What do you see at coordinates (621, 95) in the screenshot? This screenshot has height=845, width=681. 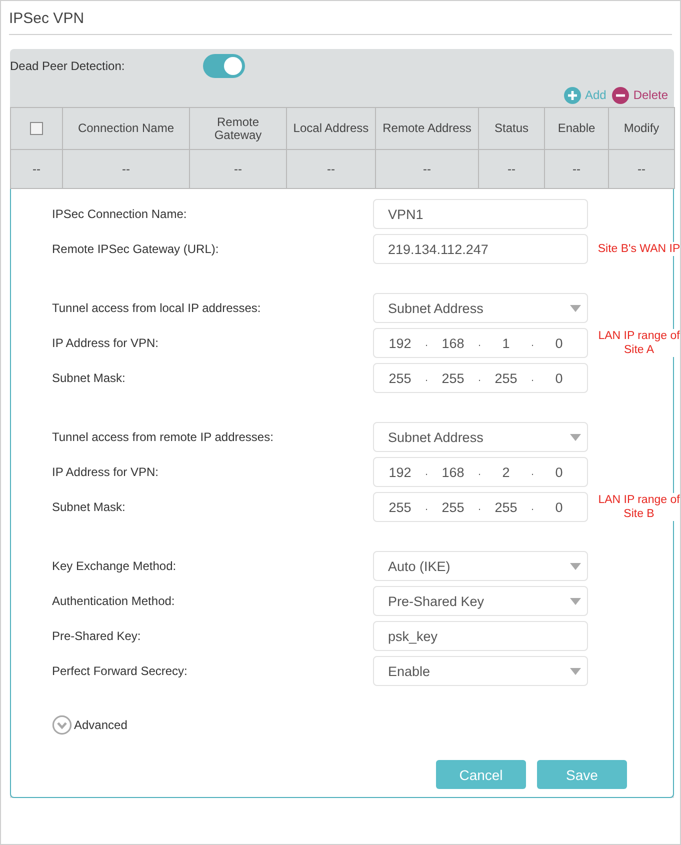 I see `minus-icon` at bounding box center [621, 95].